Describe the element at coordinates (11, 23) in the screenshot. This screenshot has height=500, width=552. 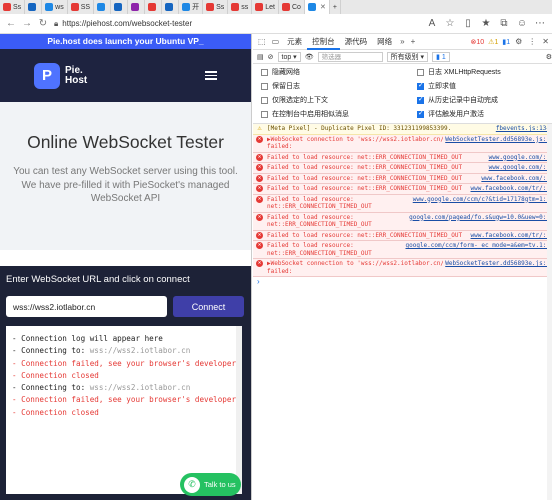
I see `back-icon: ←` at that location.